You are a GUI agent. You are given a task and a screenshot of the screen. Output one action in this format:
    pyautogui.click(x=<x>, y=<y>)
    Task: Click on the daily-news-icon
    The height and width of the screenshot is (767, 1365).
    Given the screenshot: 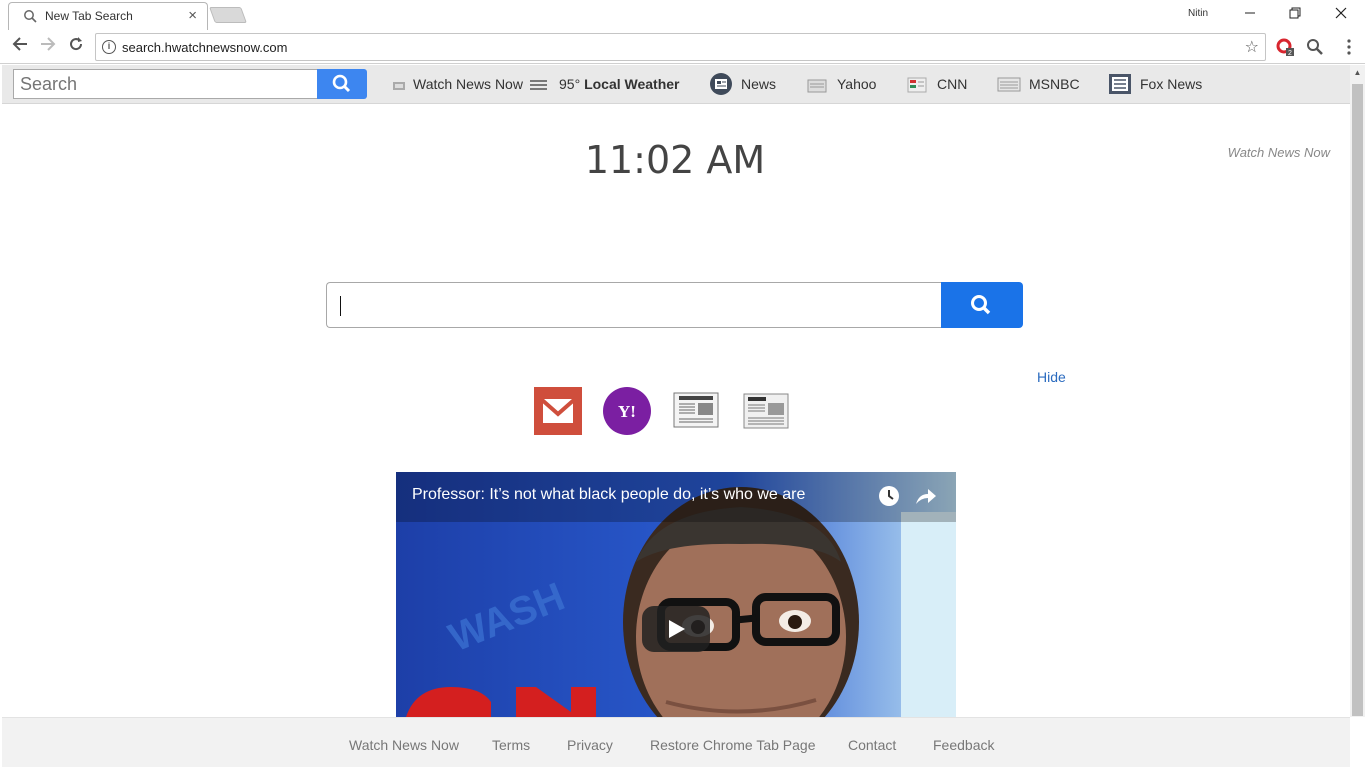 What is the action you would take?
    pyautogui.click(x=766, y=411)
    